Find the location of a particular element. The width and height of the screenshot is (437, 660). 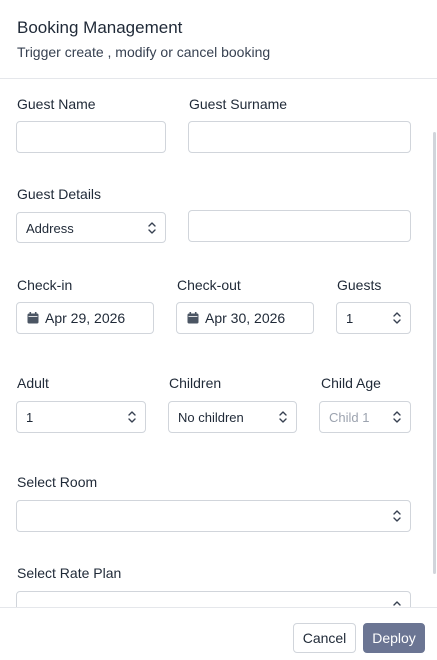

guest-surname-label: Guest Surname is located at coordinates (238, 104).